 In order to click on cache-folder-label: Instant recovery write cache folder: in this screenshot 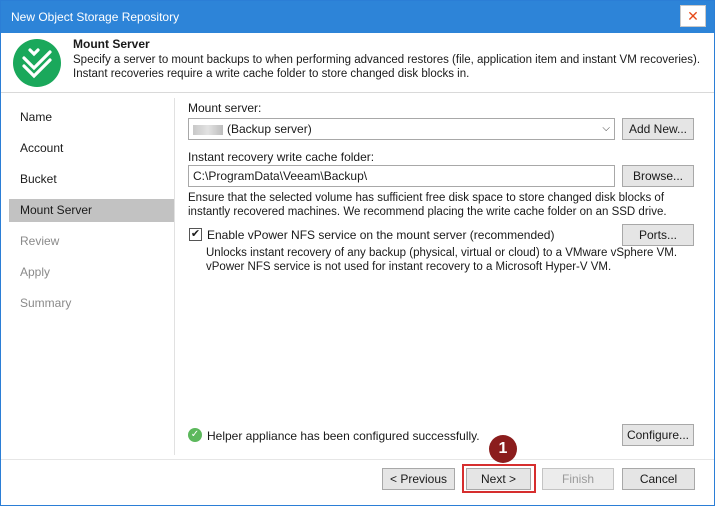, I will do `click(281, 157)`.